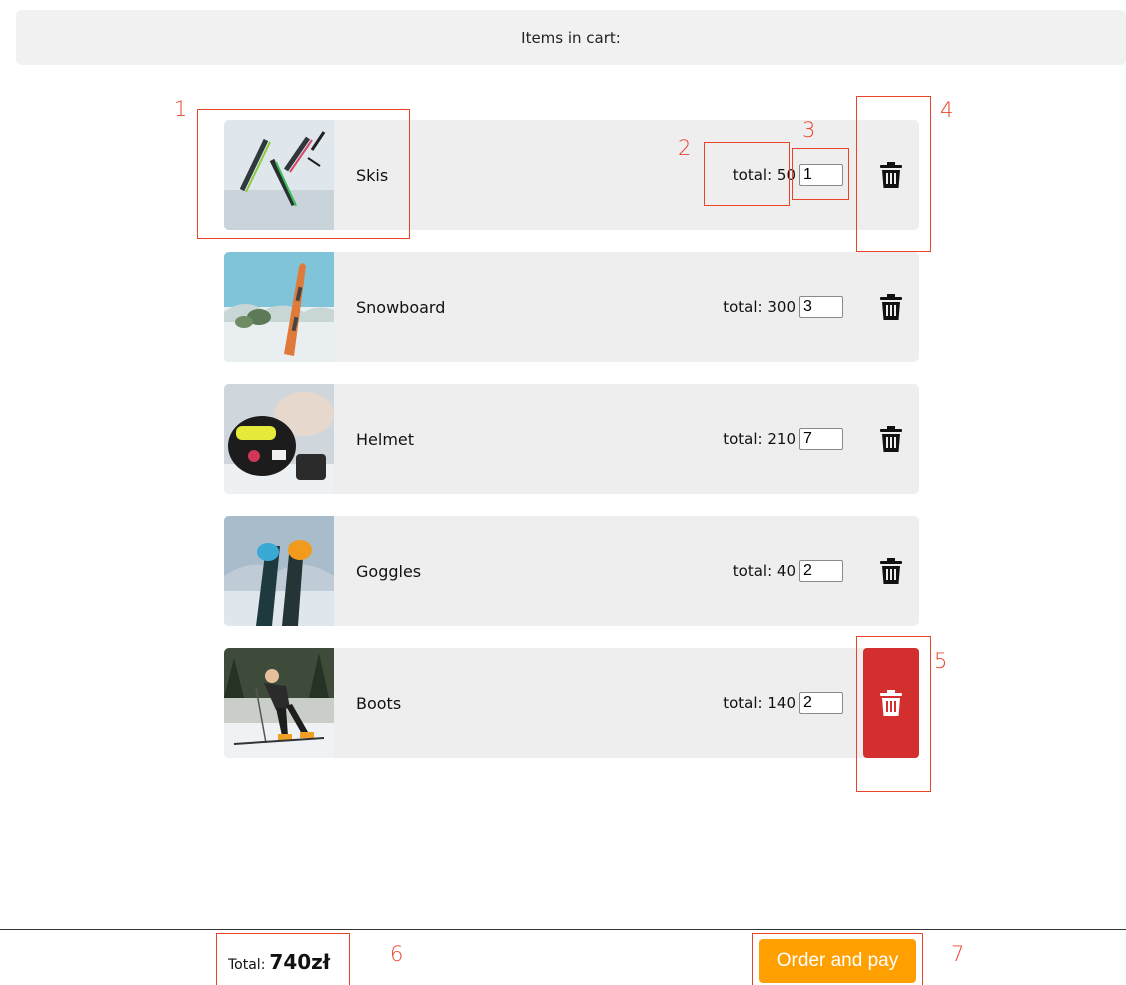 Image resolution: width=1126 pixels, height=985 pixels. Describe the element at coordinates (571, 571) in the screenshot. I see `cart-item: Goggles total: 40` at that location.